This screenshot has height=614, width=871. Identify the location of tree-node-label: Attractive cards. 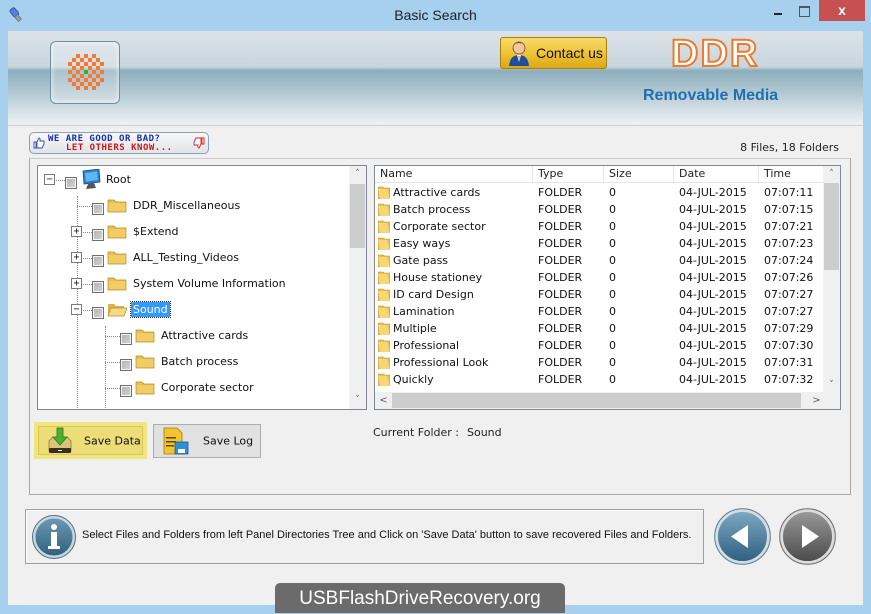
(204, 335).